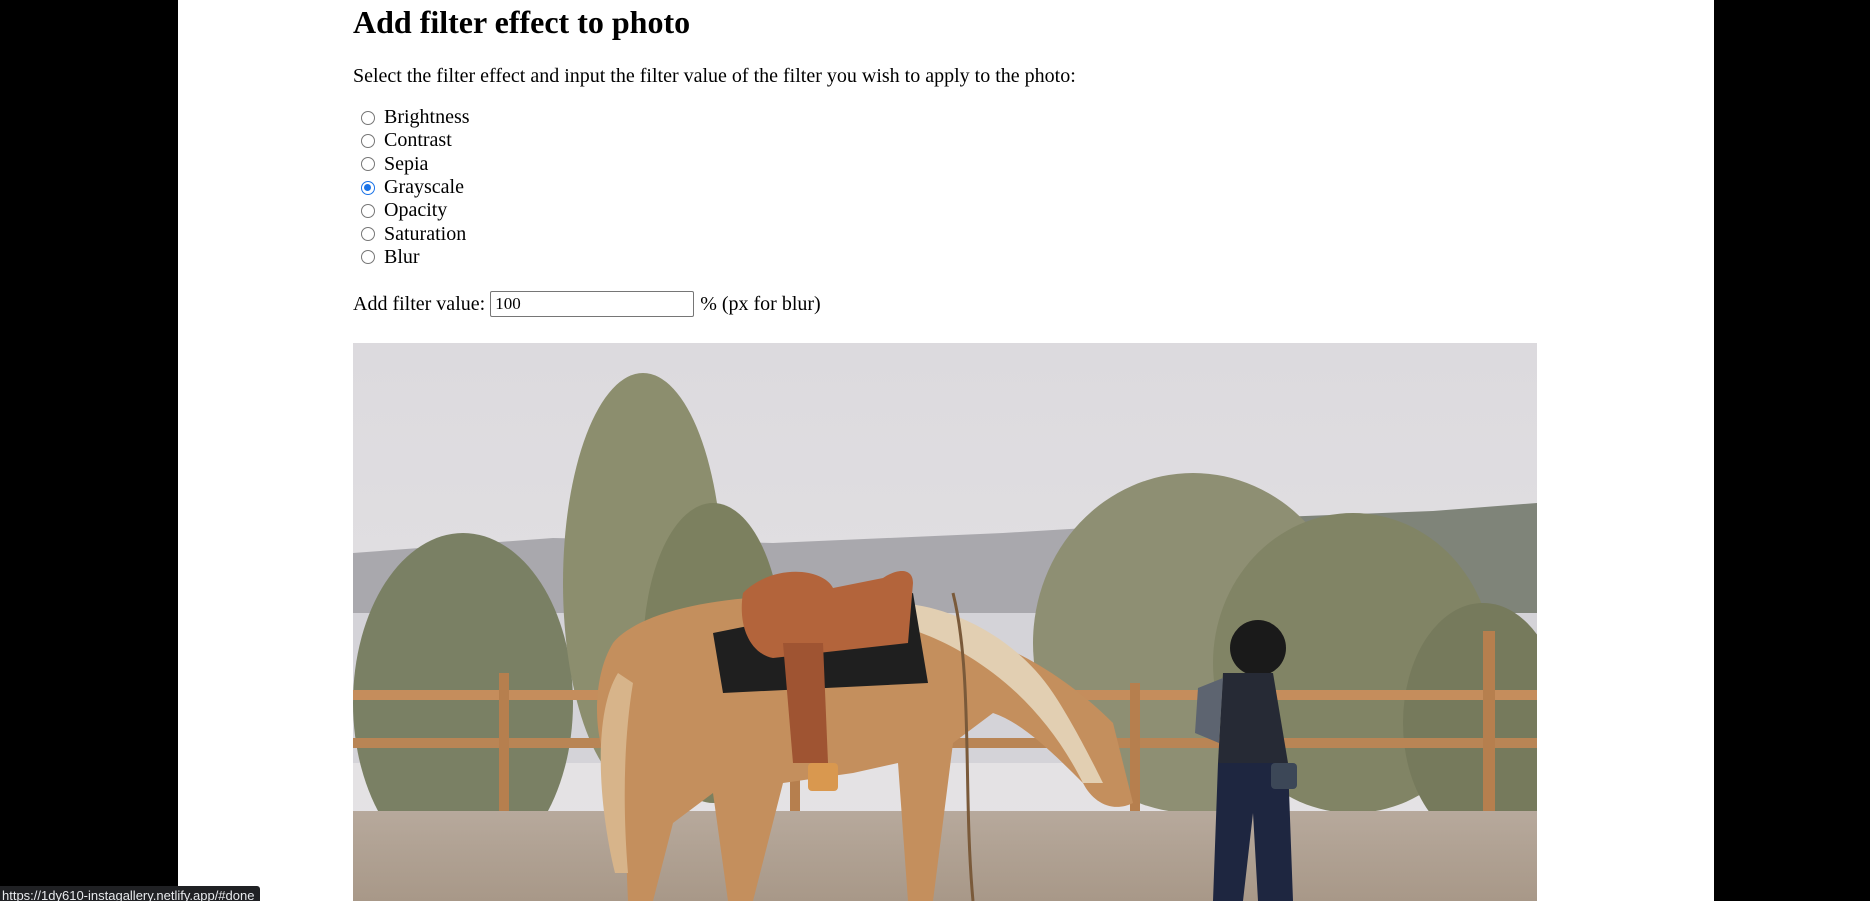 This screenshot has width=1870, height=901. I want to click on filter-option-label: Blur, so click(402, 256).